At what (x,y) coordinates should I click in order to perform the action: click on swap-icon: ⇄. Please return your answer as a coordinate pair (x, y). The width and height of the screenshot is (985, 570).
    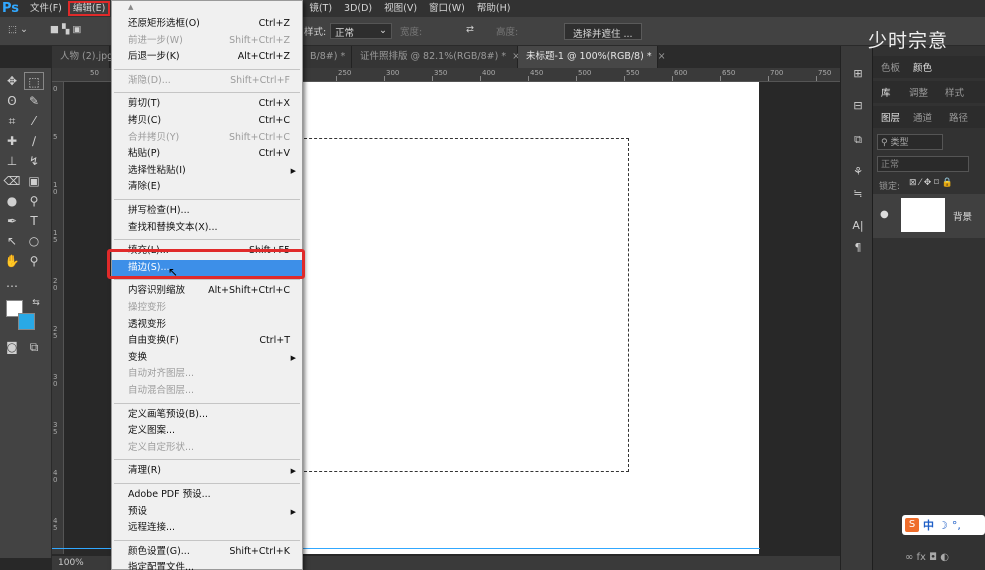
    Looking at the image, I should click on (470, 29).